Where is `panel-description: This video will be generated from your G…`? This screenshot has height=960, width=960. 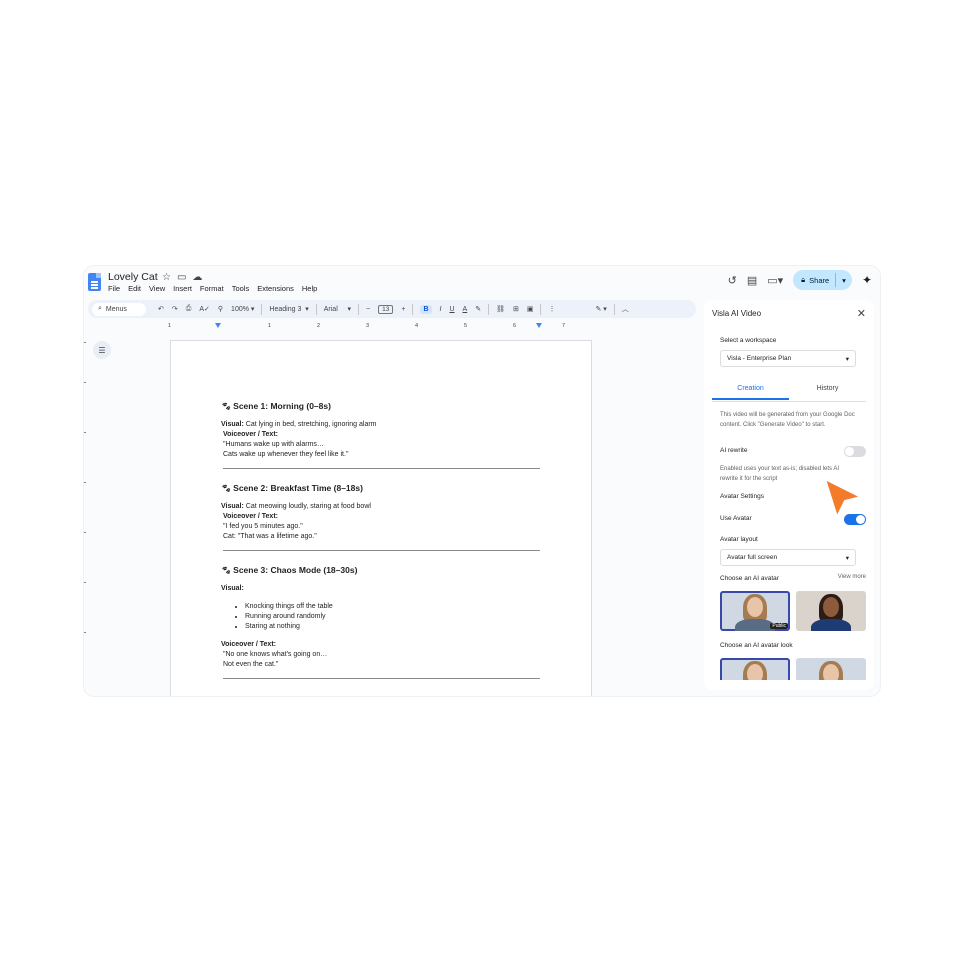
panel-description: This video will be generated from your G… is located at coordinates (787, 420).